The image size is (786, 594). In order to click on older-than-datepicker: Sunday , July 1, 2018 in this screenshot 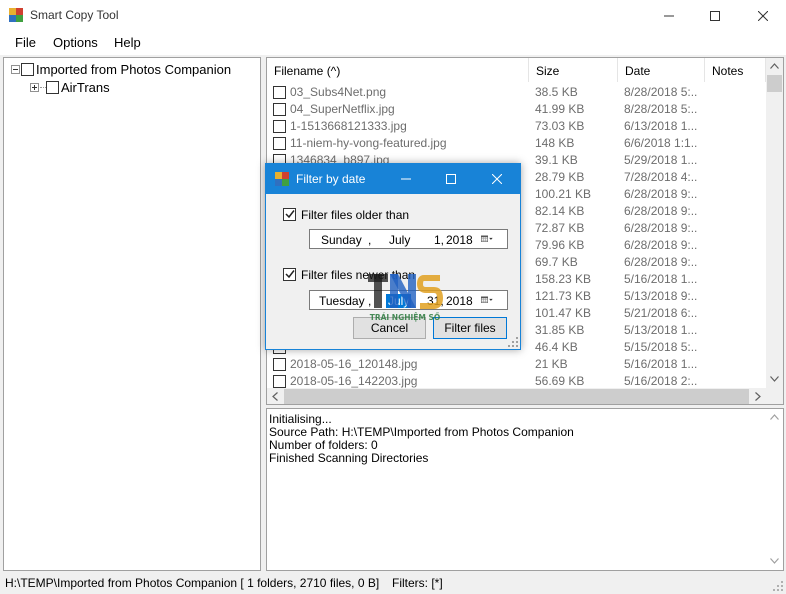, I will do `click(408, 239)`.